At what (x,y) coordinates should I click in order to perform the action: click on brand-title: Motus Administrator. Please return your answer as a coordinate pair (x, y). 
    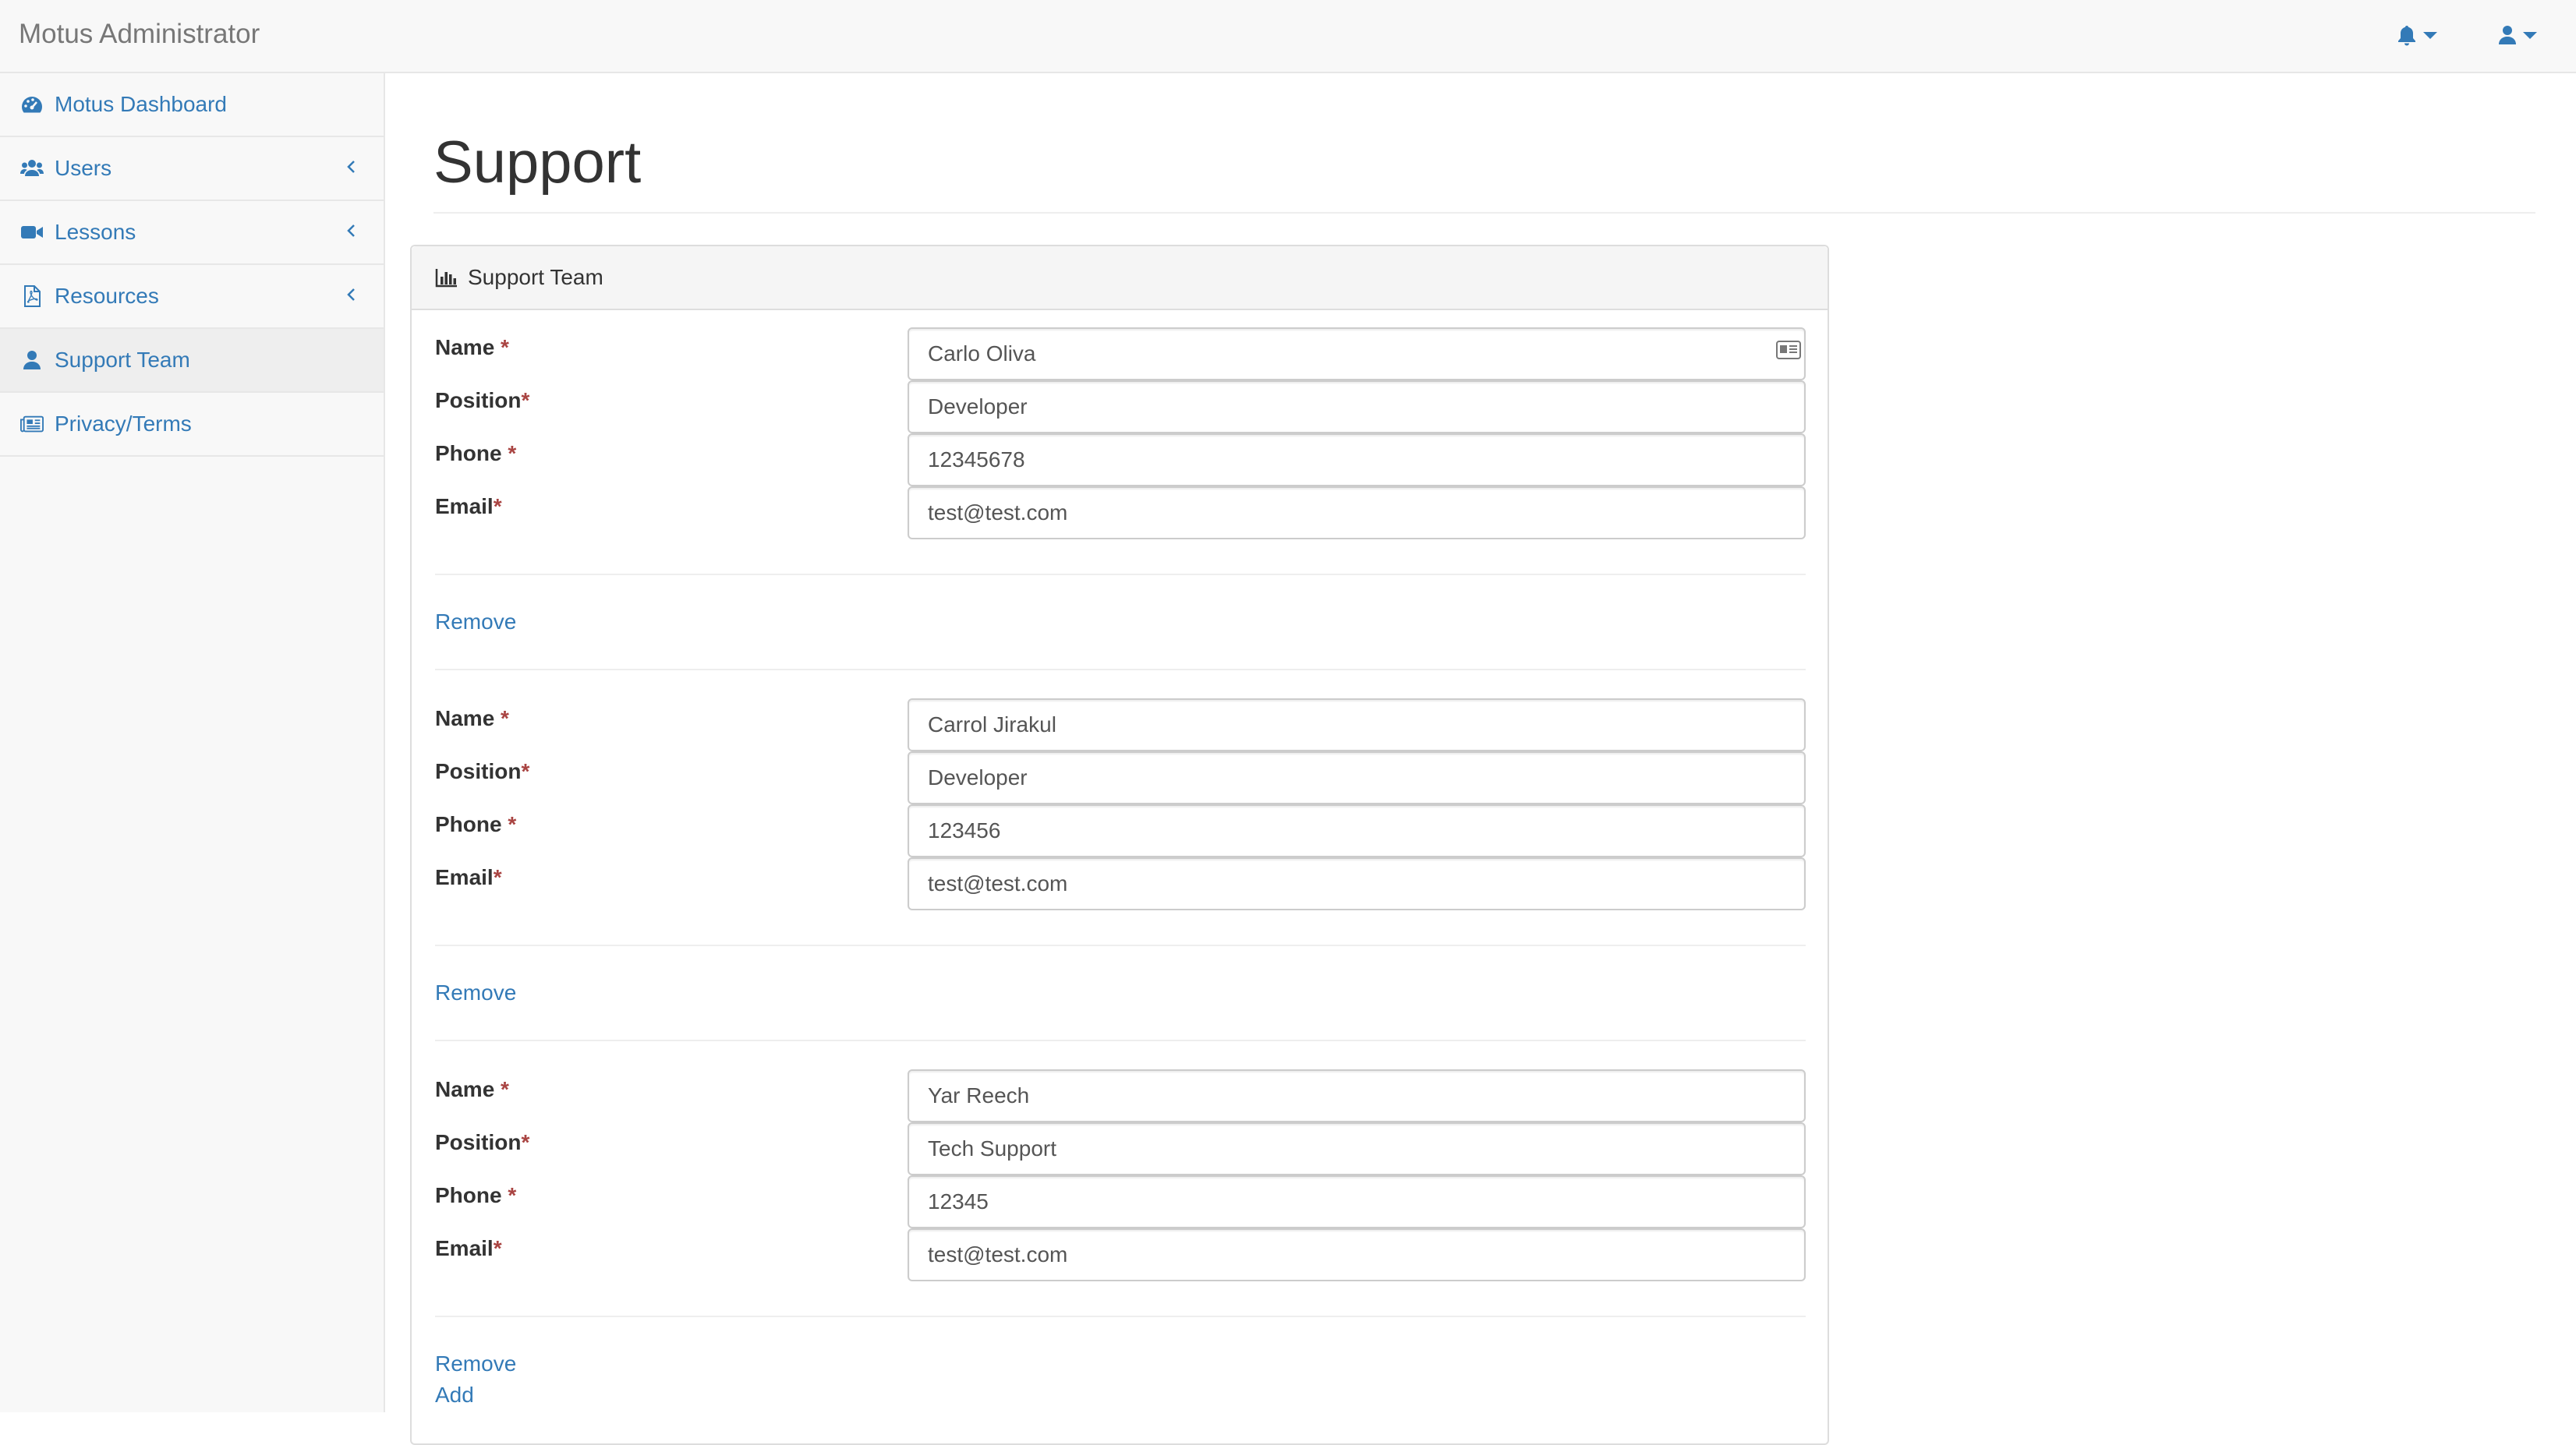
    Looking at the image, I should click on (139, 36).